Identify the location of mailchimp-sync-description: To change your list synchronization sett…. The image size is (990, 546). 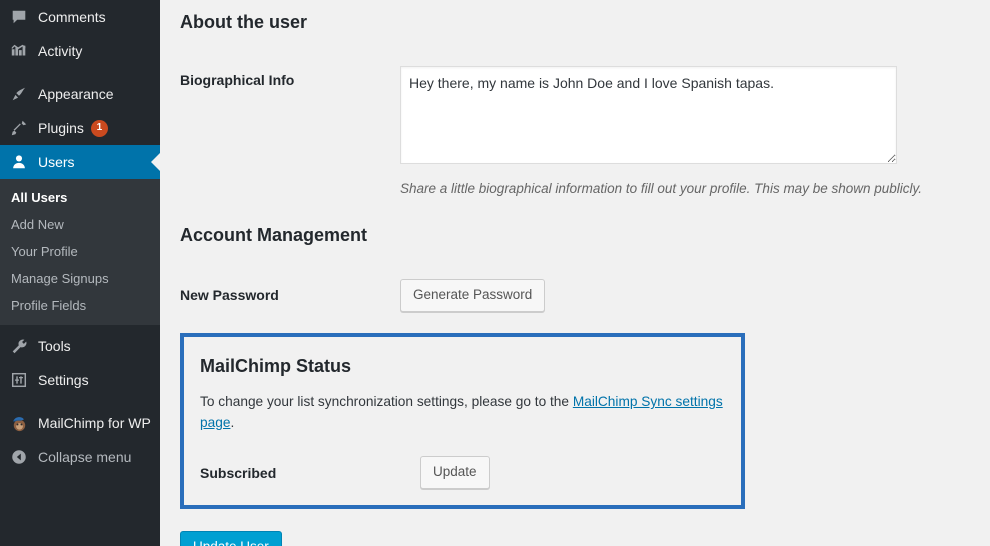
(462, 412).